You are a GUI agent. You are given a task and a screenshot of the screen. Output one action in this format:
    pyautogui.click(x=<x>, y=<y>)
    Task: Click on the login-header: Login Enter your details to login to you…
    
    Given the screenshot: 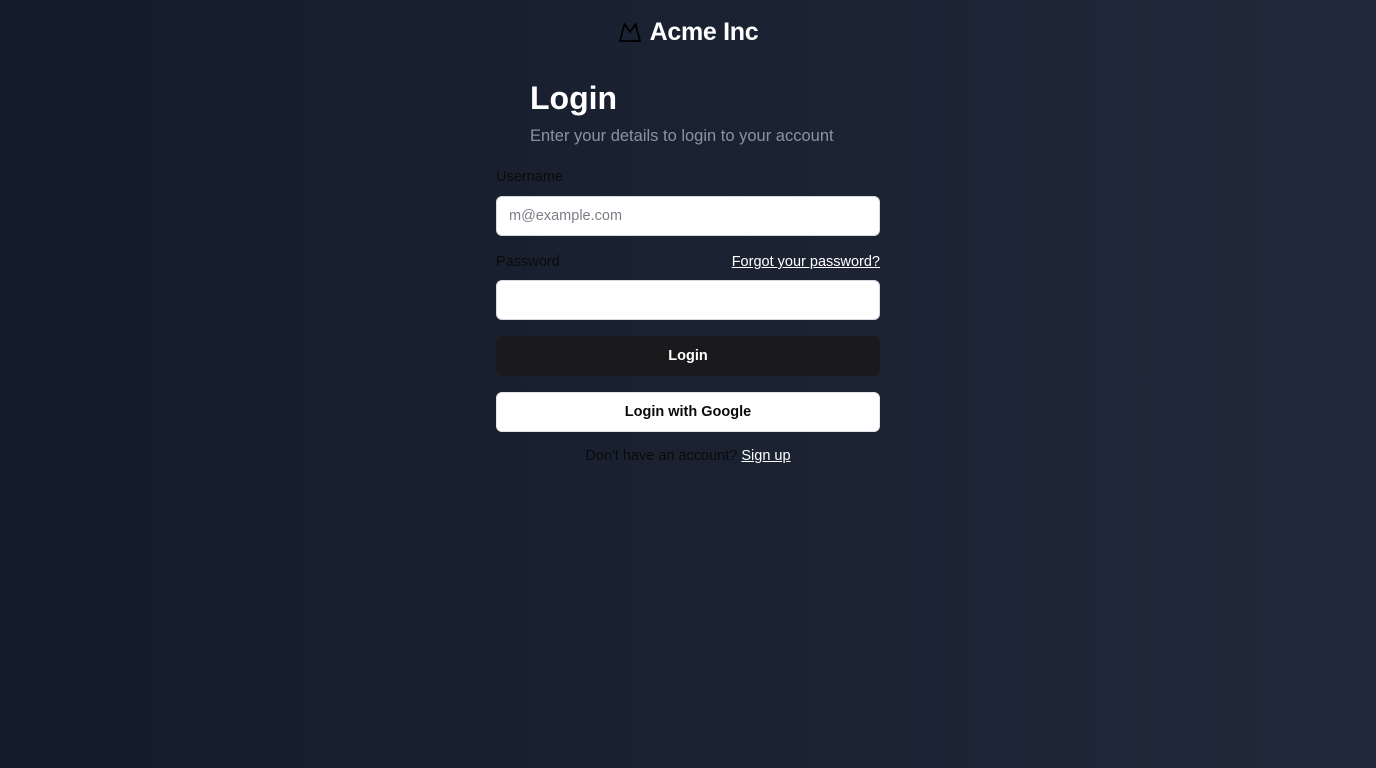 What is the action you would take?
    pyautogui.click(x=682, y=112)
    